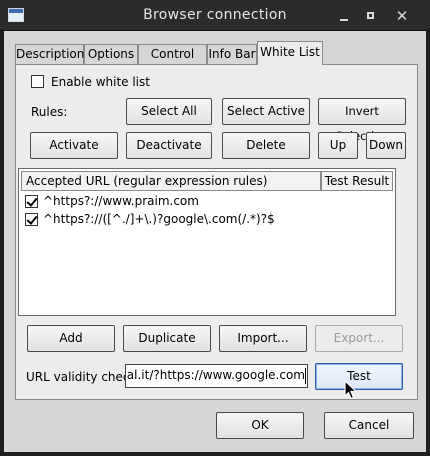 This screenshot has width=430, height=456. Describe the element at coordinates (74, 145) in the screenshot. I see `activate-button: Activate` at that location.